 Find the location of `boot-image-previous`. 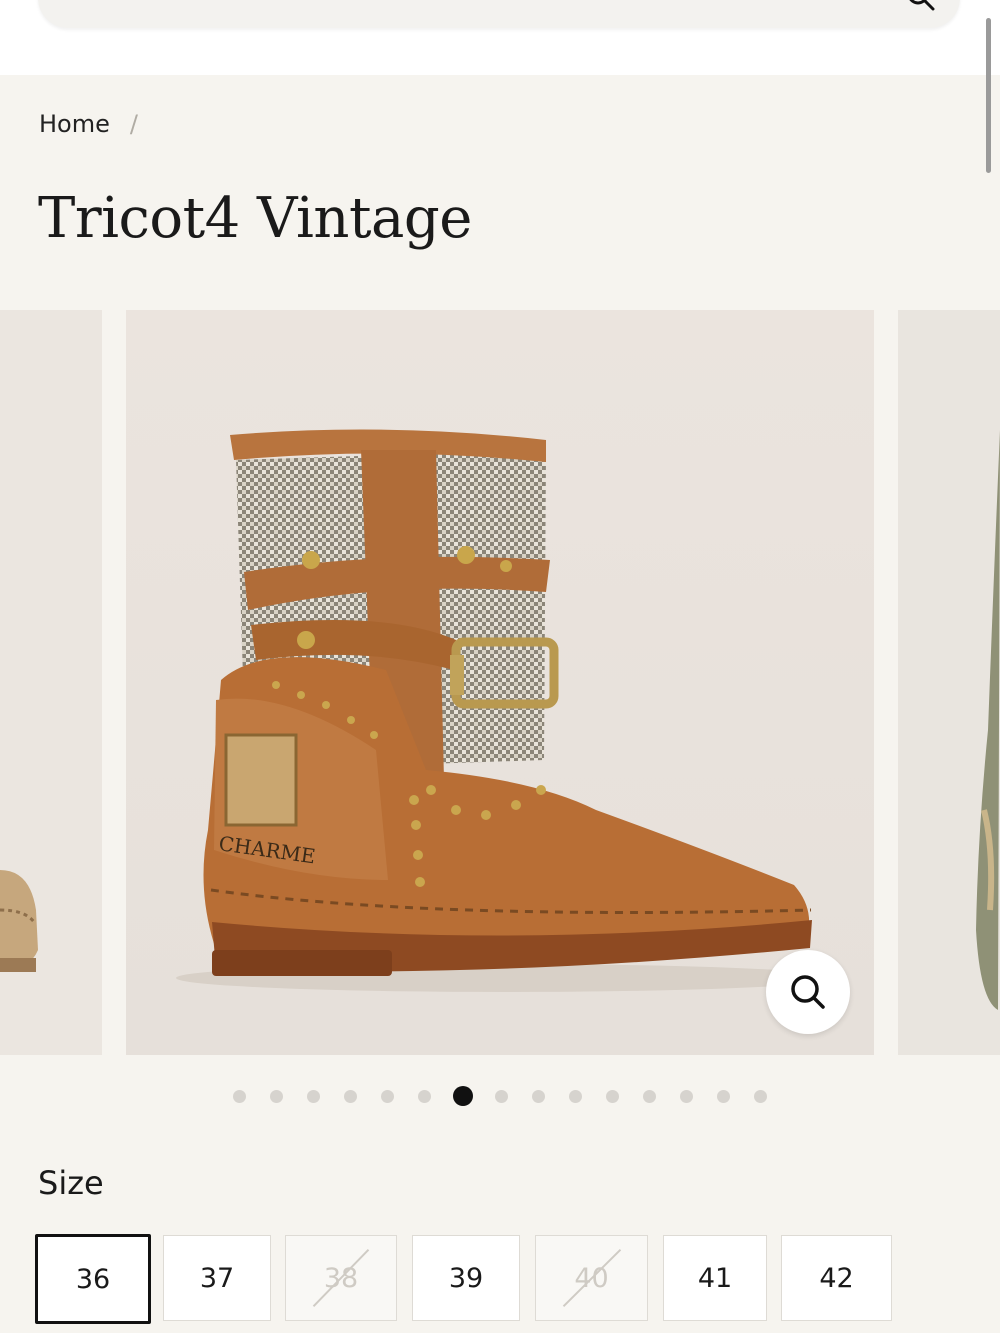

boot-image-previous is located at coordinates (51, 682).